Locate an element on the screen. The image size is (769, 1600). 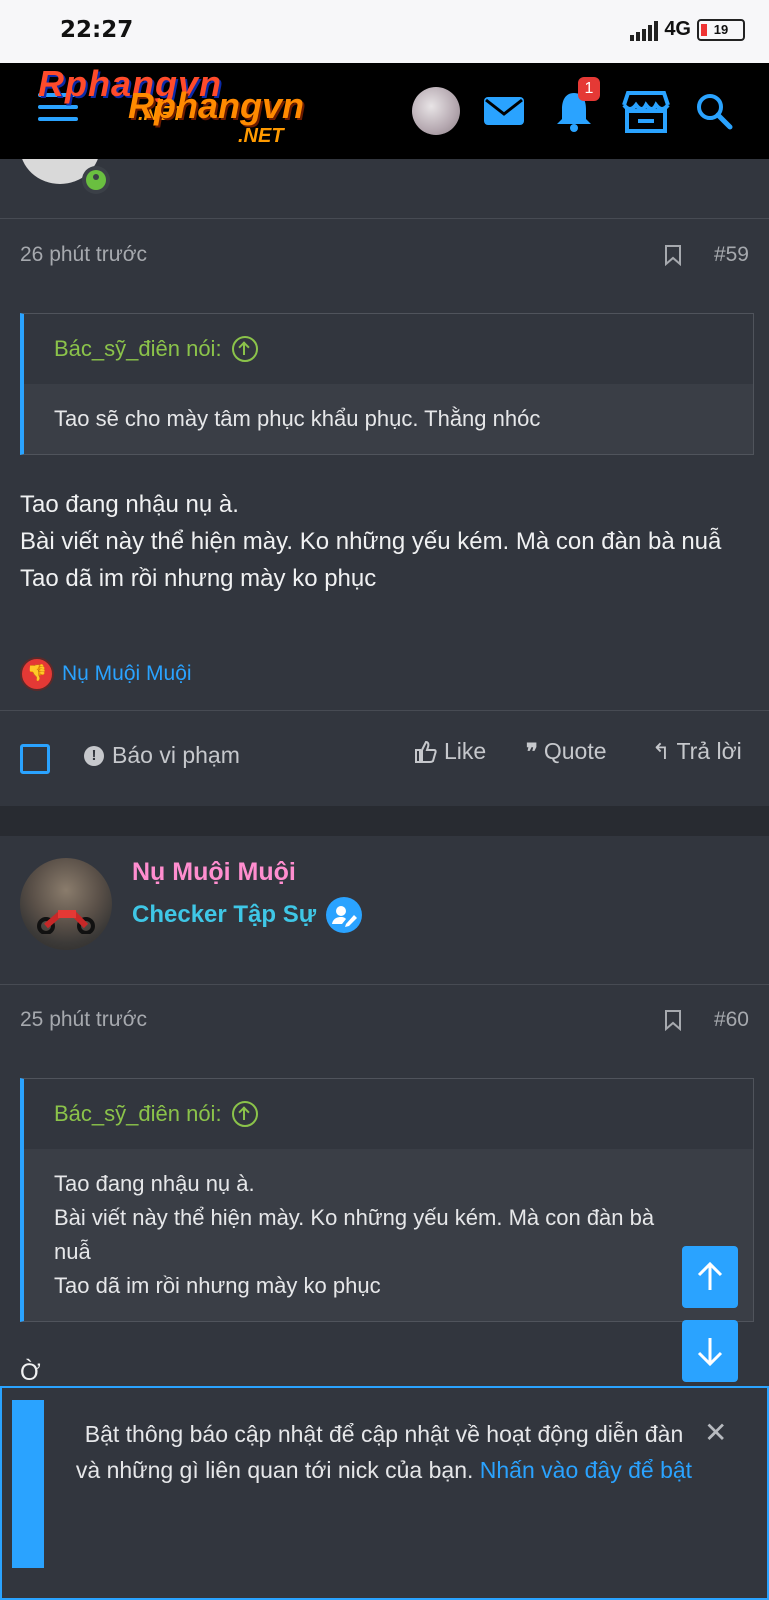
scroll-to-top-button is located at coordinates (710, 1277).